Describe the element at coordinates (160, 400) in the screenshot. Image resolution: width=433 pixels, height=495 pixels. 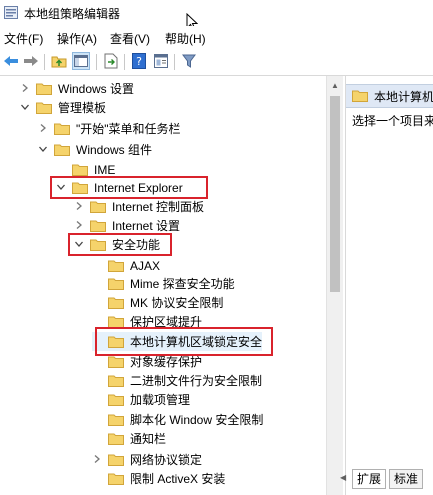
I see `tree-item-label: 加载项管理` at that location.